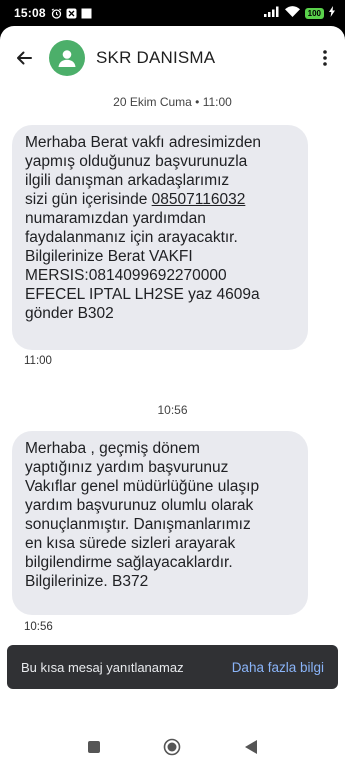  I want to click on status-right: 100, so click(299, 13).